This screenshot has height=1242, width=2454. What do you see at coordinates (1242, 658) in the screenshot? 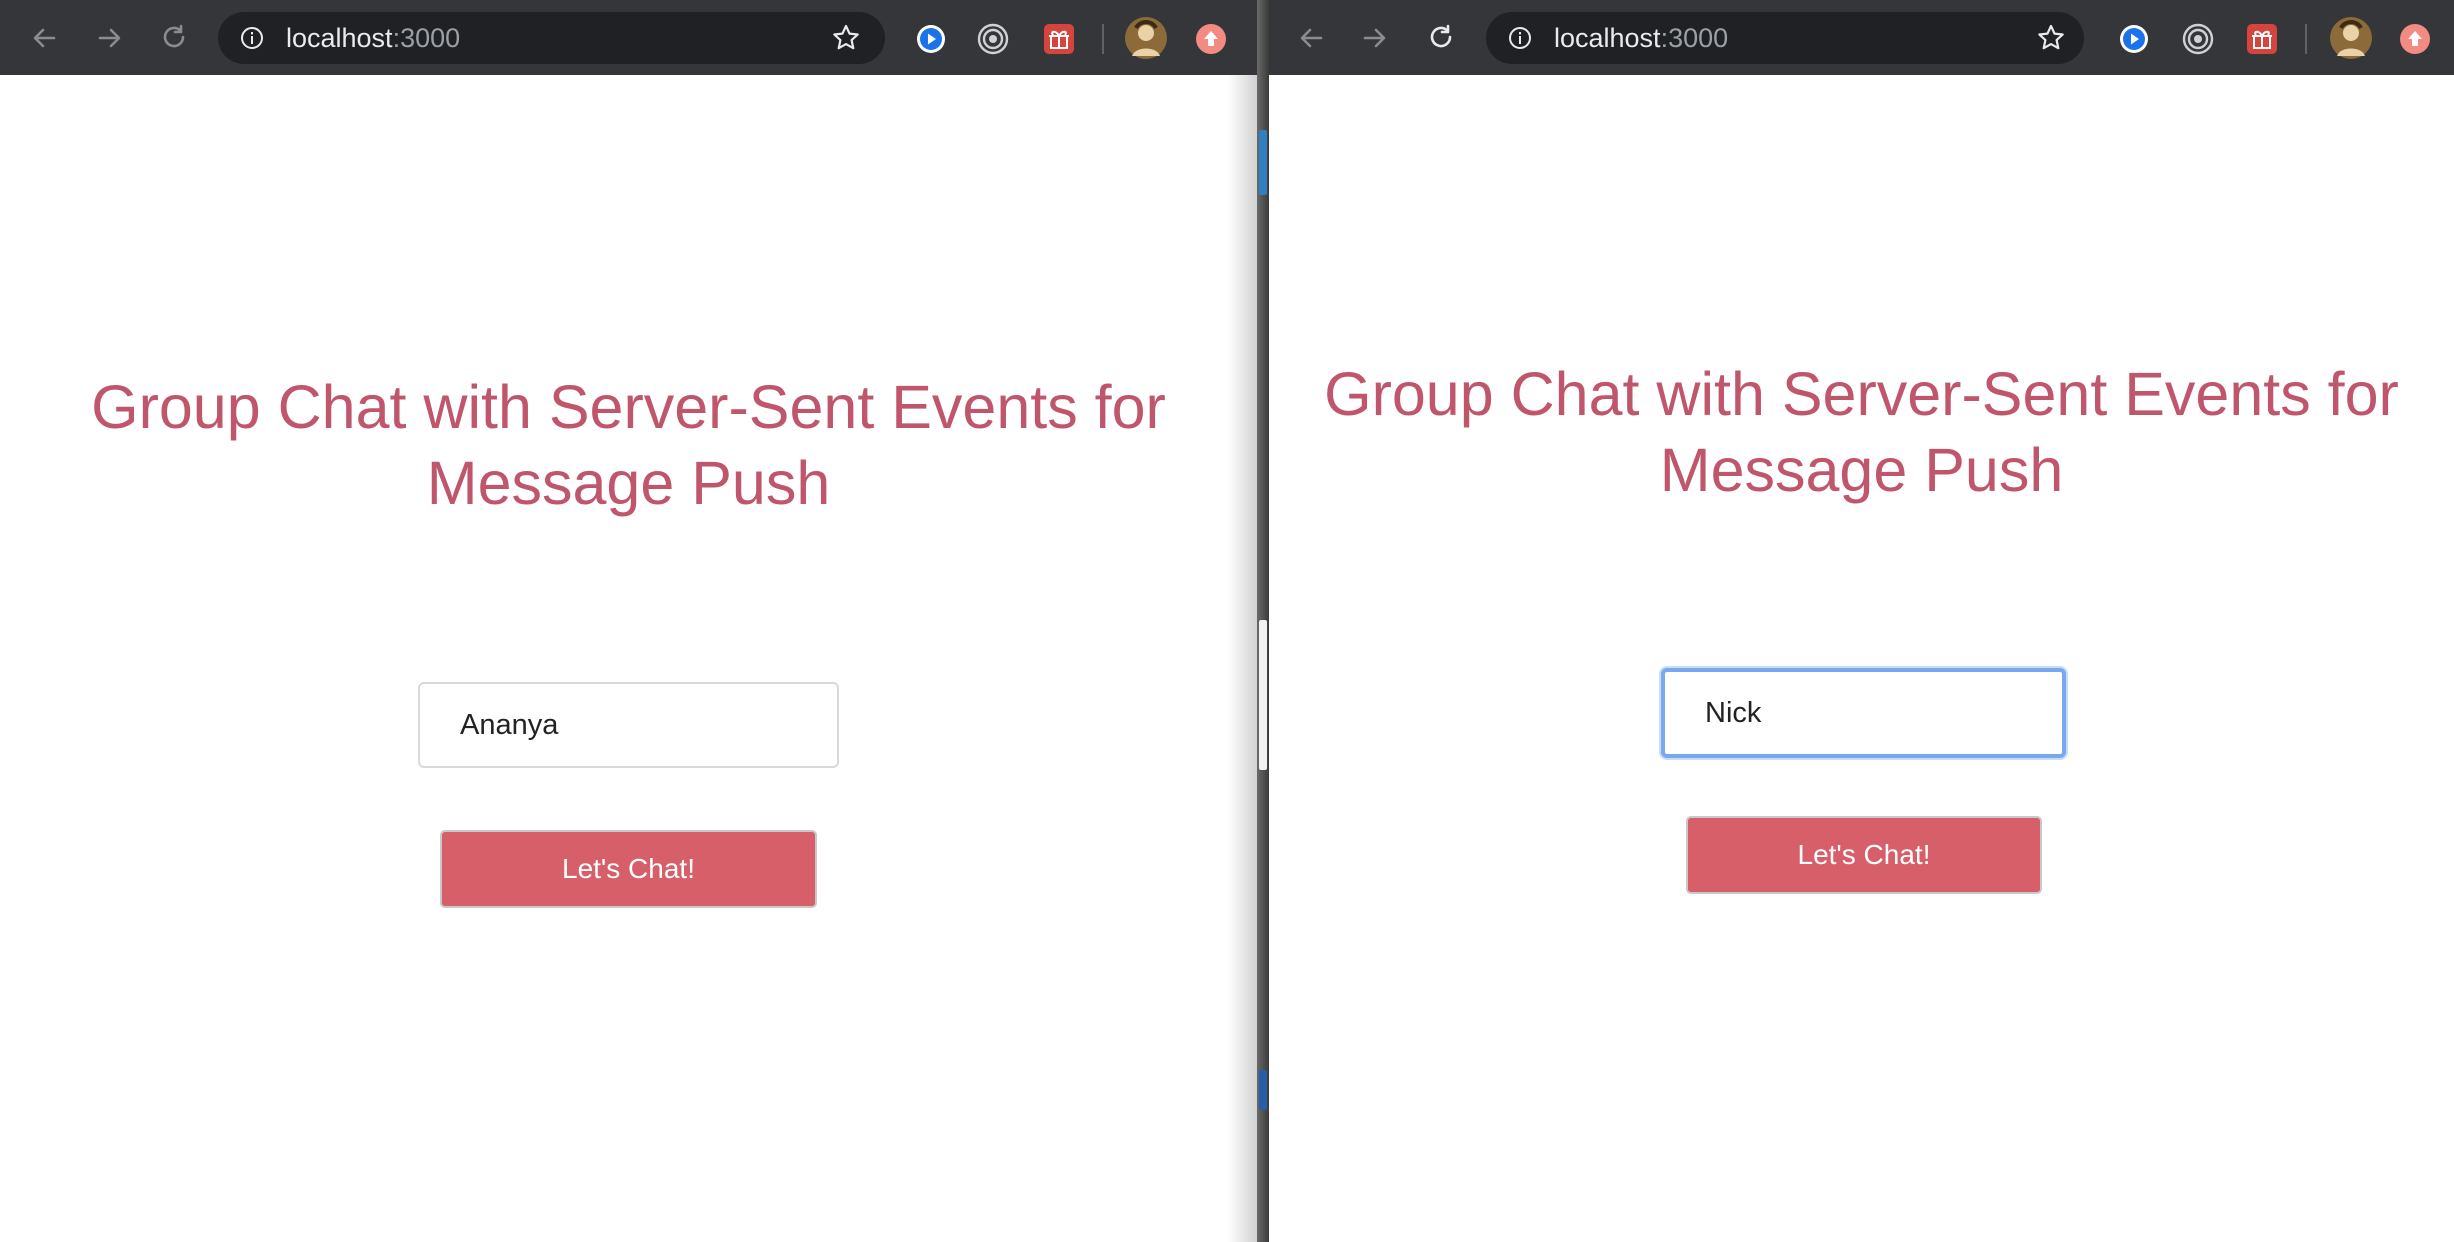
I see `window-edge-shadow` at bounding box center [1242, 658].